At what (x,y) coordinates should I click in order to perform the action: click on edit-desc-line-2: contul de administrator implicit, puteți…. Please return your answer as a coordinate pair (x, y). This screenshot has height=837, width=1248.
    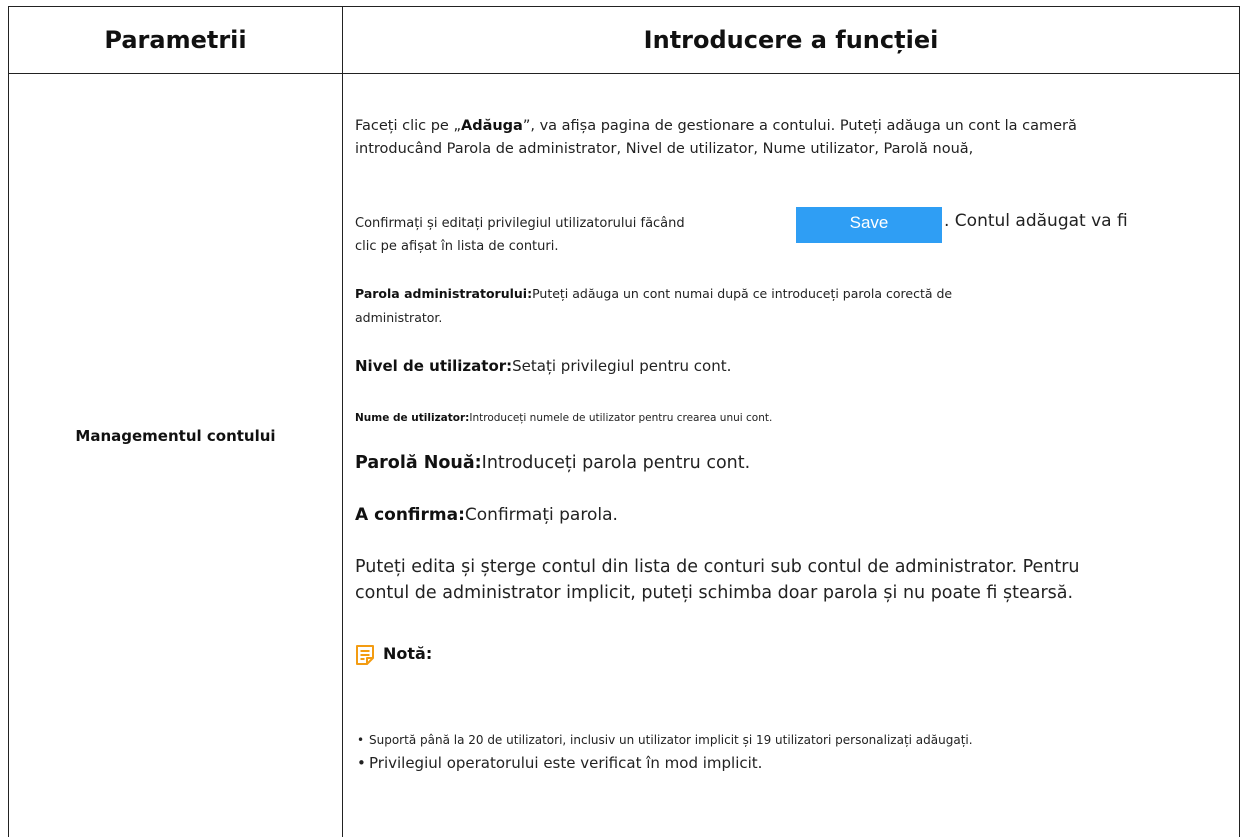
    Looking at the image, I should click on (714, 593).